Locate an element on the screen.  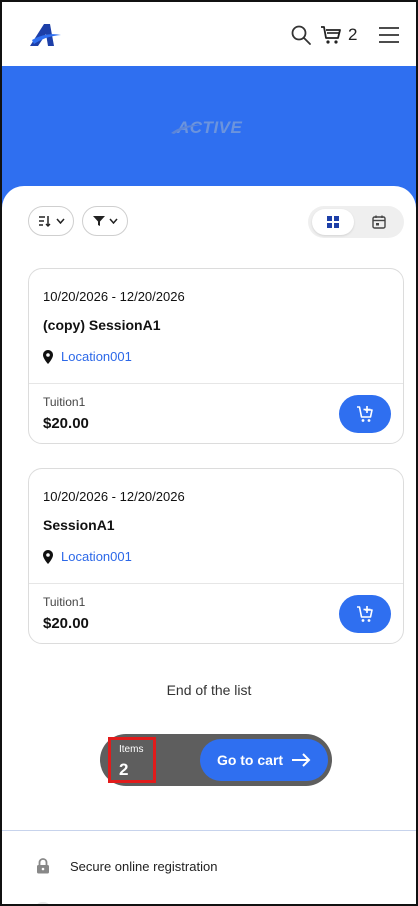
search-icon is located at coordinates (301, 35).